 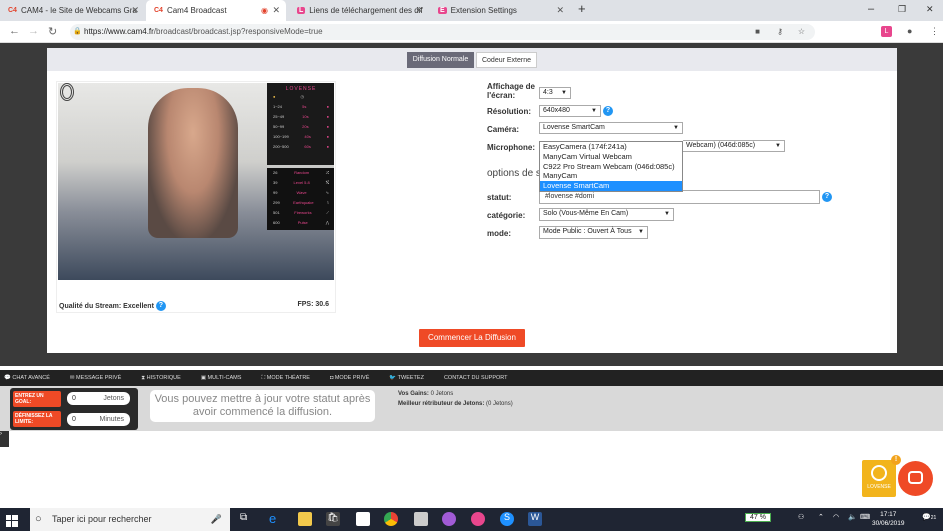 I want to click on toolbar-multi-cams: ▣ MULTI-CAMS, so click(x=226, y=378).